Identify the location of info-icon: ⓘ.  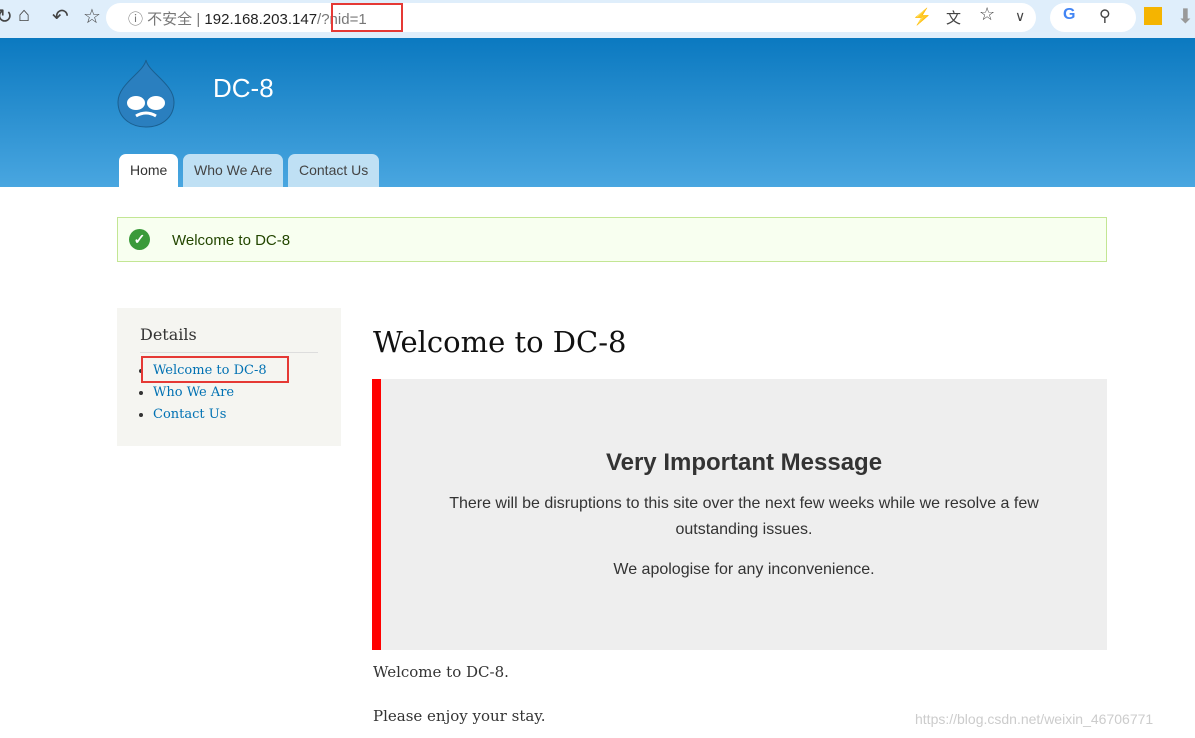
(138, 19).